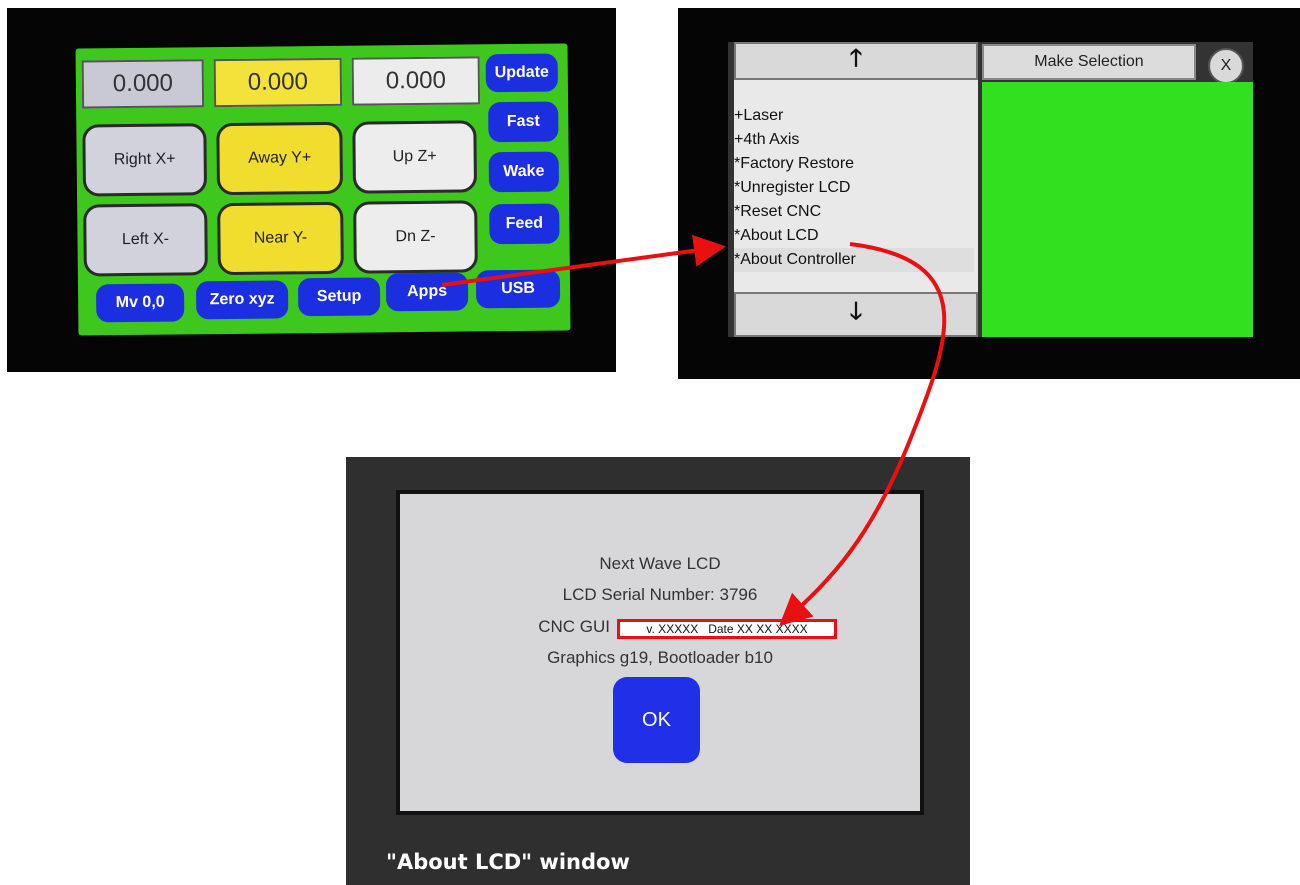 The width and height of the screenshot is (1300, 885). What do you see at coordinates (660, 563) in the screenshot?
I see `about-title: Next Wave LCD` at bounding box center [660, 563].